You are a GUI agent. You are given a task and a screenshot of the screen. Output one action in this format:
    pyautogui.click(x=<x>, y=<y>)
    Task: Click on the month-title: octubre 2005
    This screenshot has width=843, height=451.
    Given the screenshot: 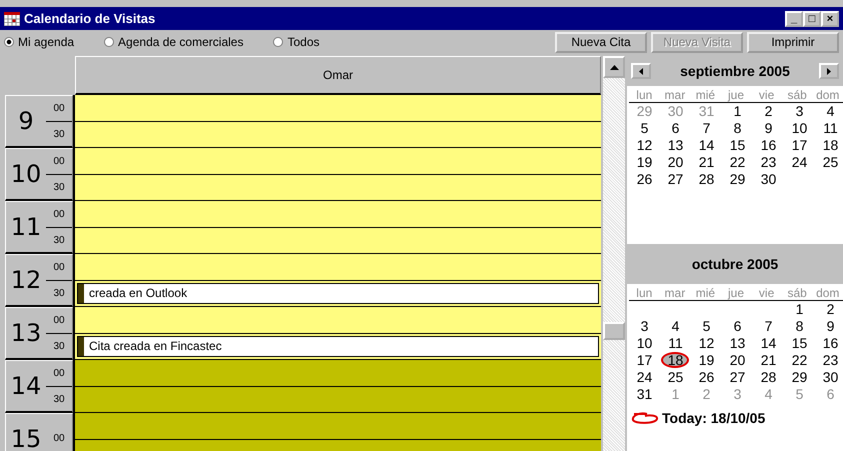 What is the action you would take?
    pyautogui.click(x=735, y=264)
    